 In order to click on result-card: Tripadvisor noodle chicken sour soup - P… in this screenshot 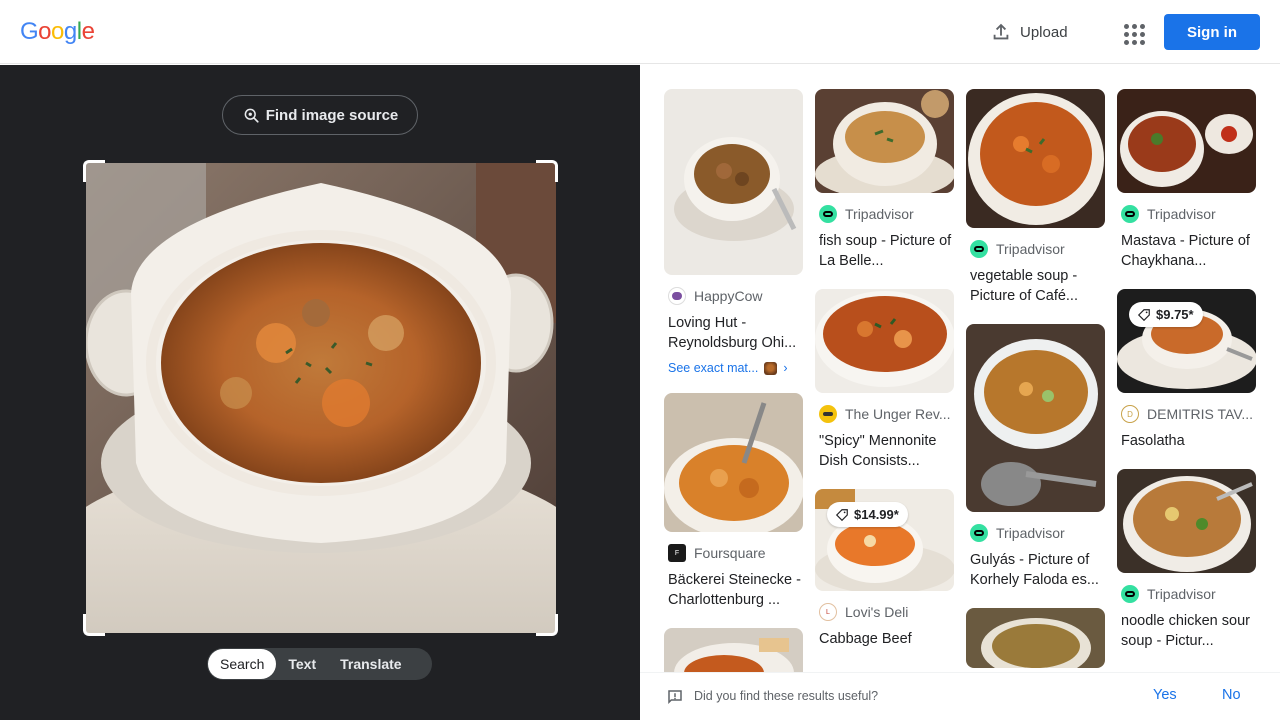, I will do `click(1186, 560)`.